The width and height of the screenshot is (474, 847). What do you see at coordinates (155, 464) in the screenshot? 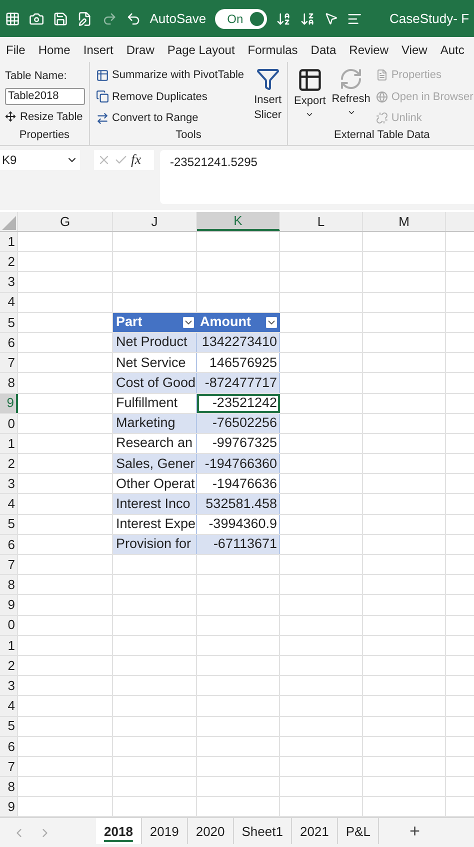
I see `table-cell: Sales, Gener` at bounding box center [155, 464].